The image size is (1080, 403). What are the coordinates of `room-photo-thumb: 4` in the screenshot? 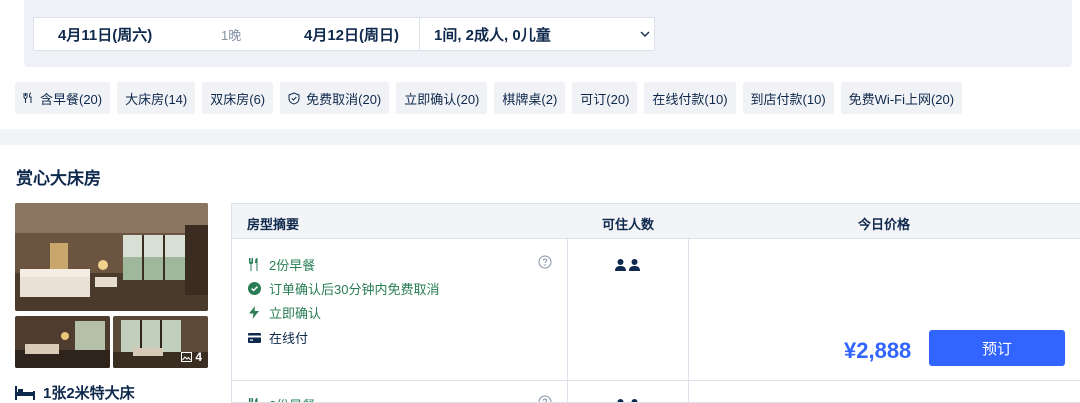 It's located at (160, 342).